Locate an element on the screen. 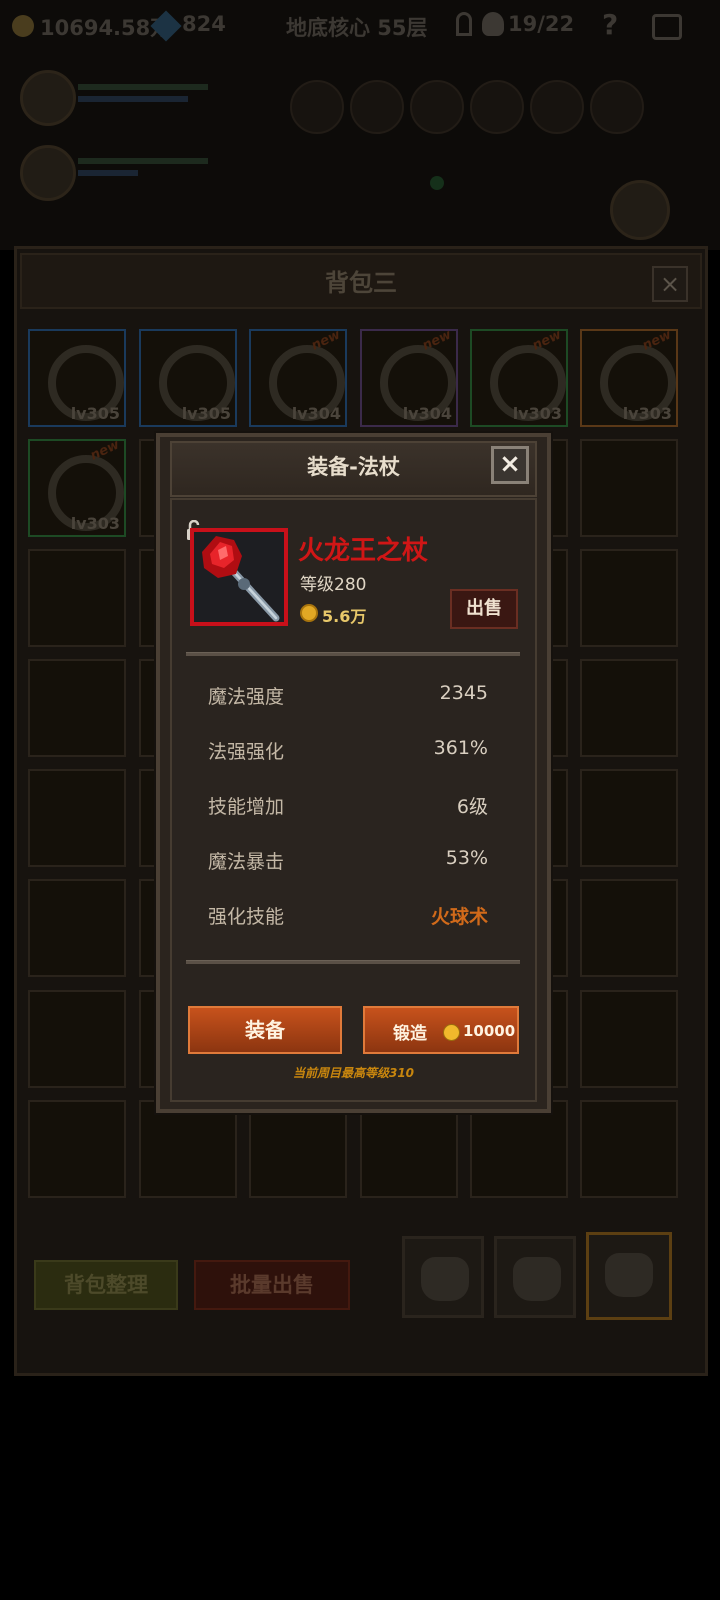  divider-top is located at coordinates (353, 654).